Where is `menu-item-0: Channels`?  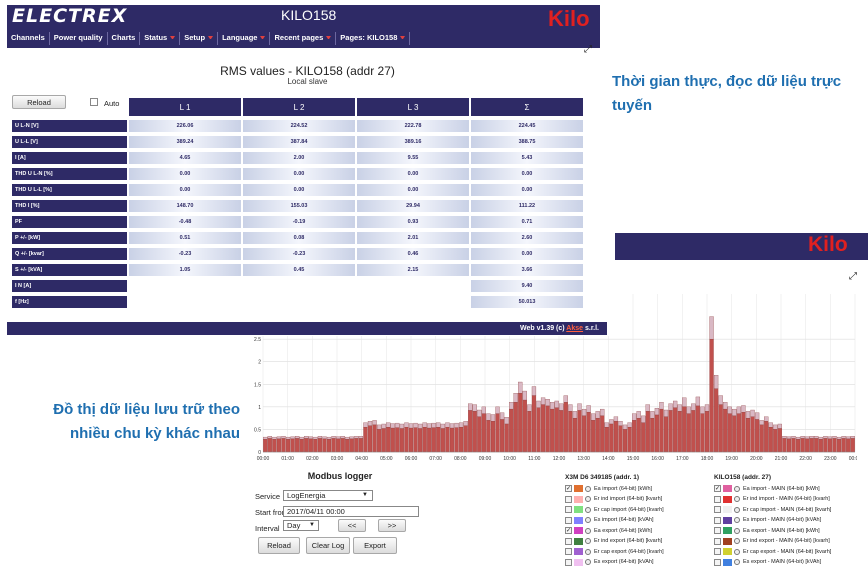 menu-item-0: Channels is located at coordinates (28, 38).